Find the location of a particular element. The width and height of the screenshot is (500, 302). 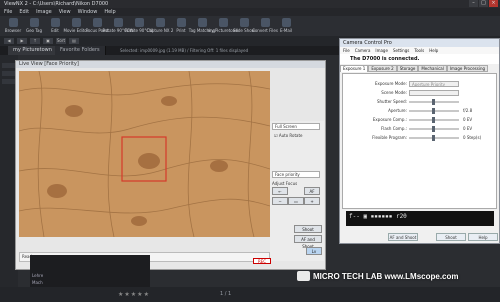

setting-row: Flash Comp.: 0 EV is located at coordinates (420, 129).